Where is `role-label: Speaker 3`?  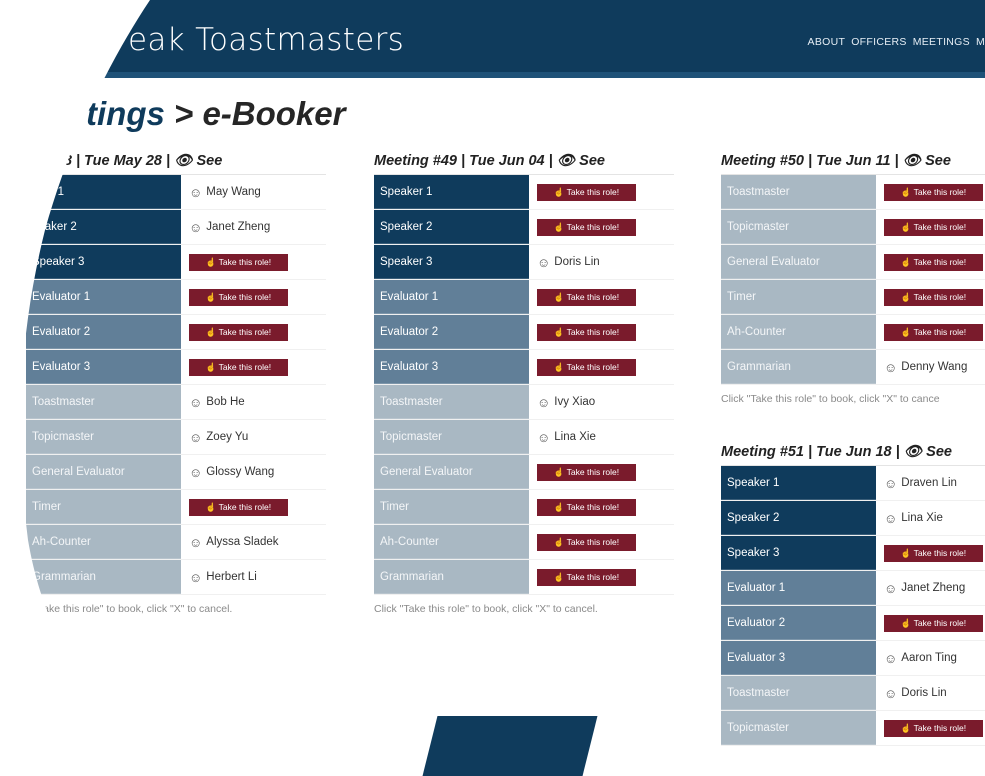
role-label: Speaker 3 is located at coordinates (103, 262).